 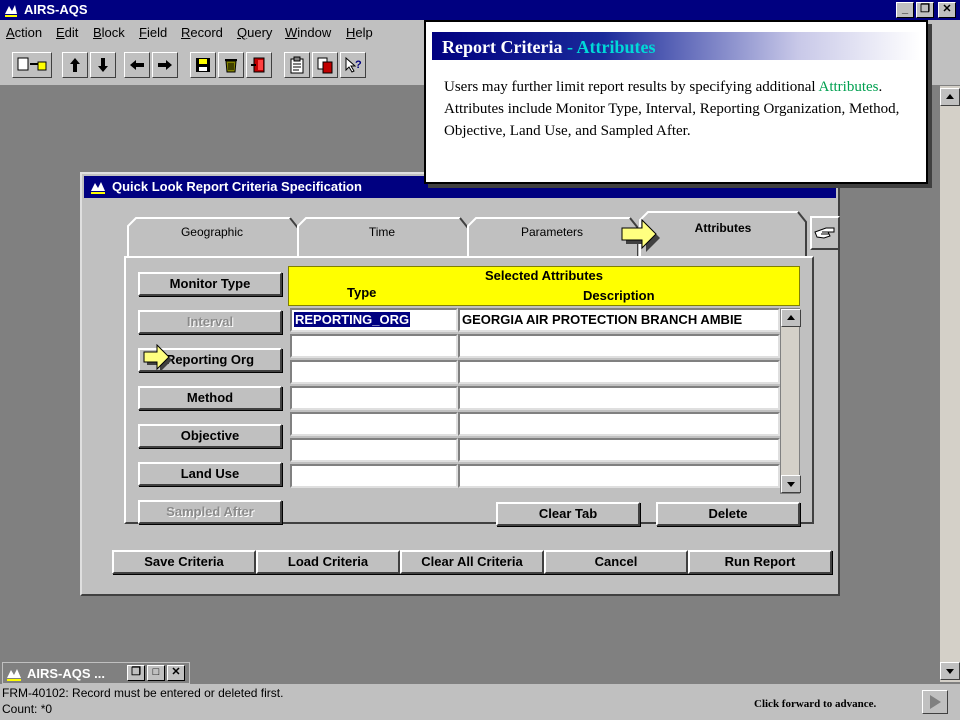 What do you see at coordinates (231, 65) in the screenshot?
I see `delete-record-button` at bounding box center [231, 65].